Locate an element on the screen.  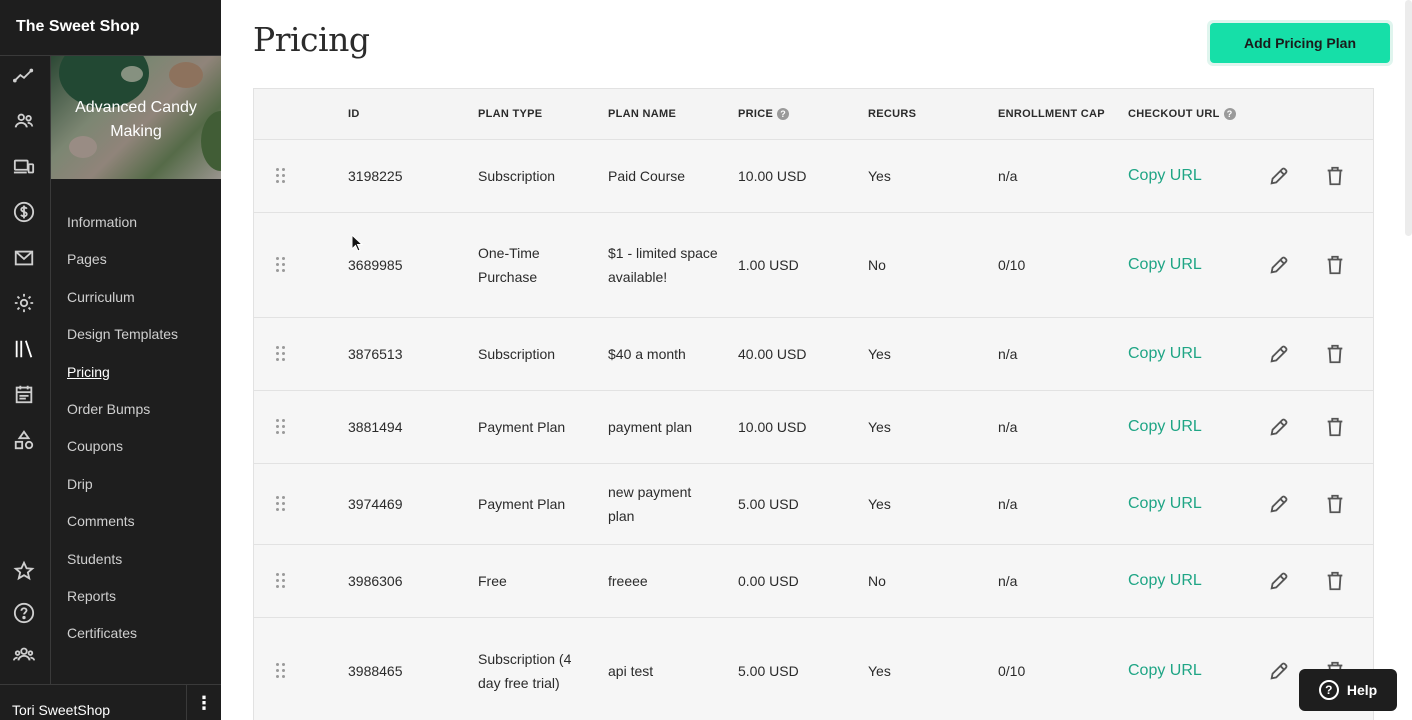
star-icon is located at coordinates (24, 571).